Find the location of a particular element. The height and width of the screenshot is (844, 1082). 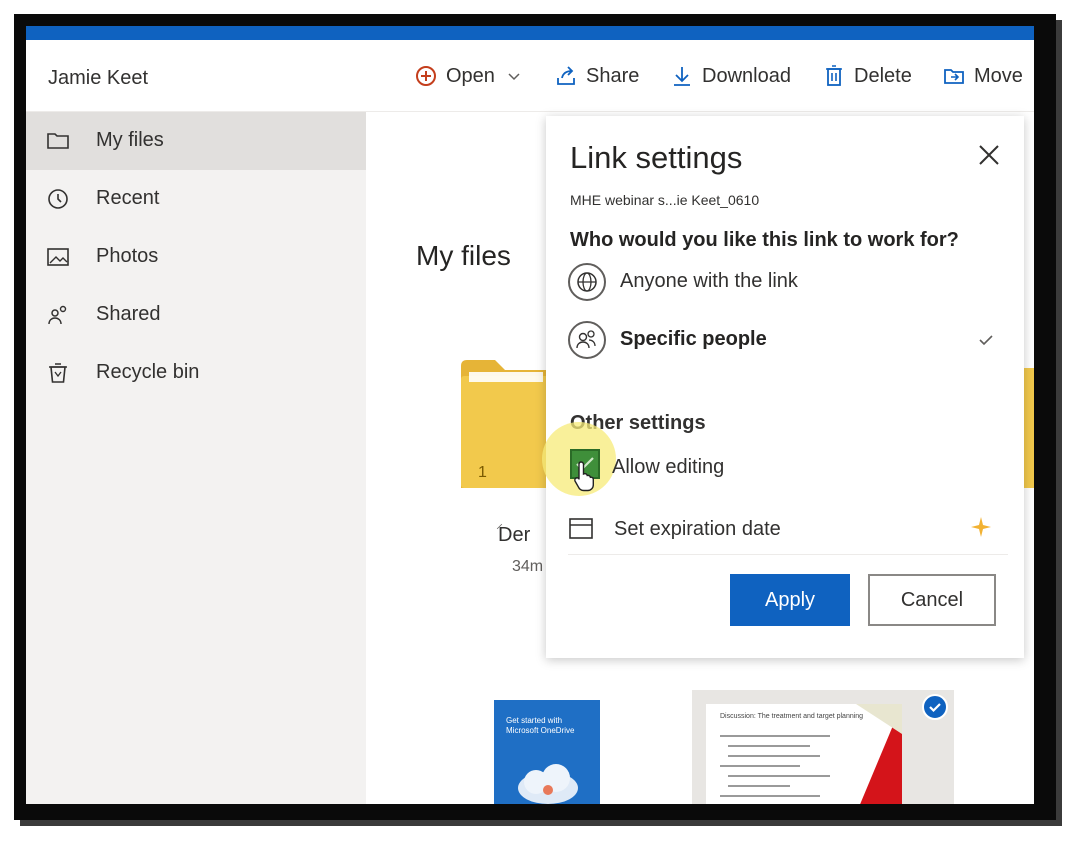

clock-icon is located at coordinates (58, 199).